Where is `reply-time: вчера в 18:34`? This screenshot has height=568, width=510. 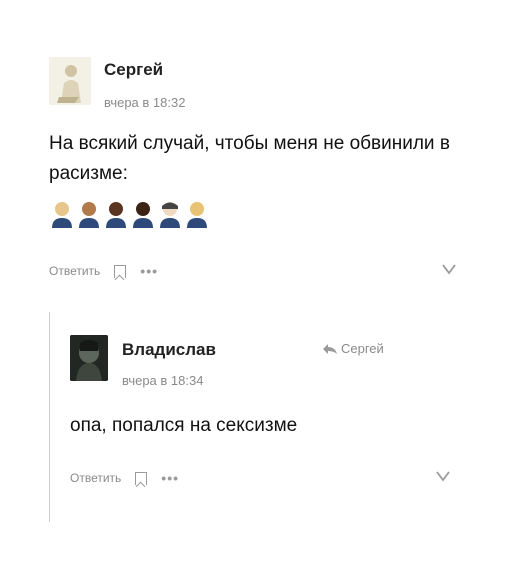 reply-time: вчера в 18:34 is located at coordinates (163, 380).